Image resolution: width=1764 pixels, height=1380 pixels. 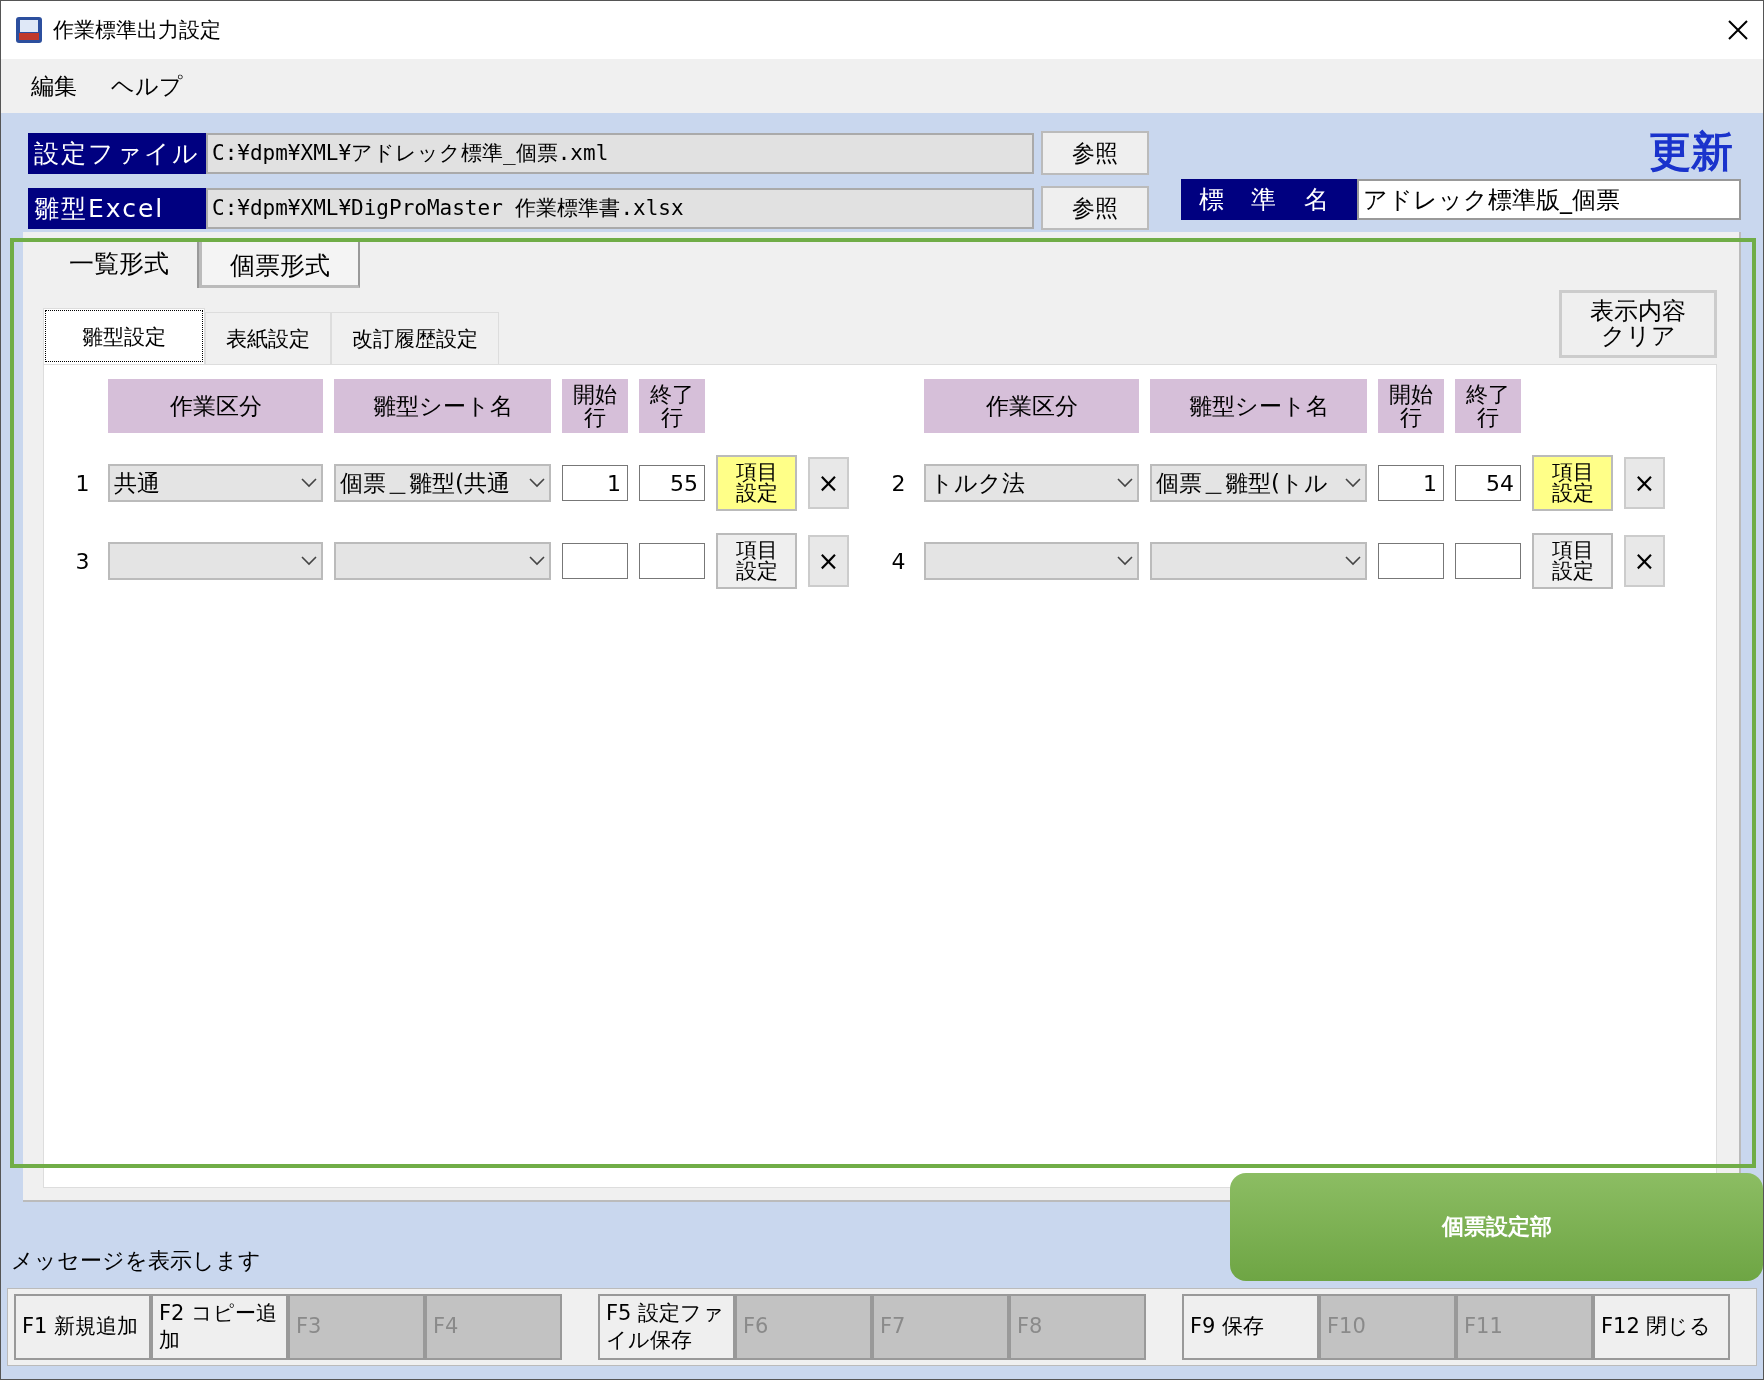 What do you see at coordinates (54, 86) in the screenshot?
I see `menu-item: 編集` at bounding box center [54, 86].